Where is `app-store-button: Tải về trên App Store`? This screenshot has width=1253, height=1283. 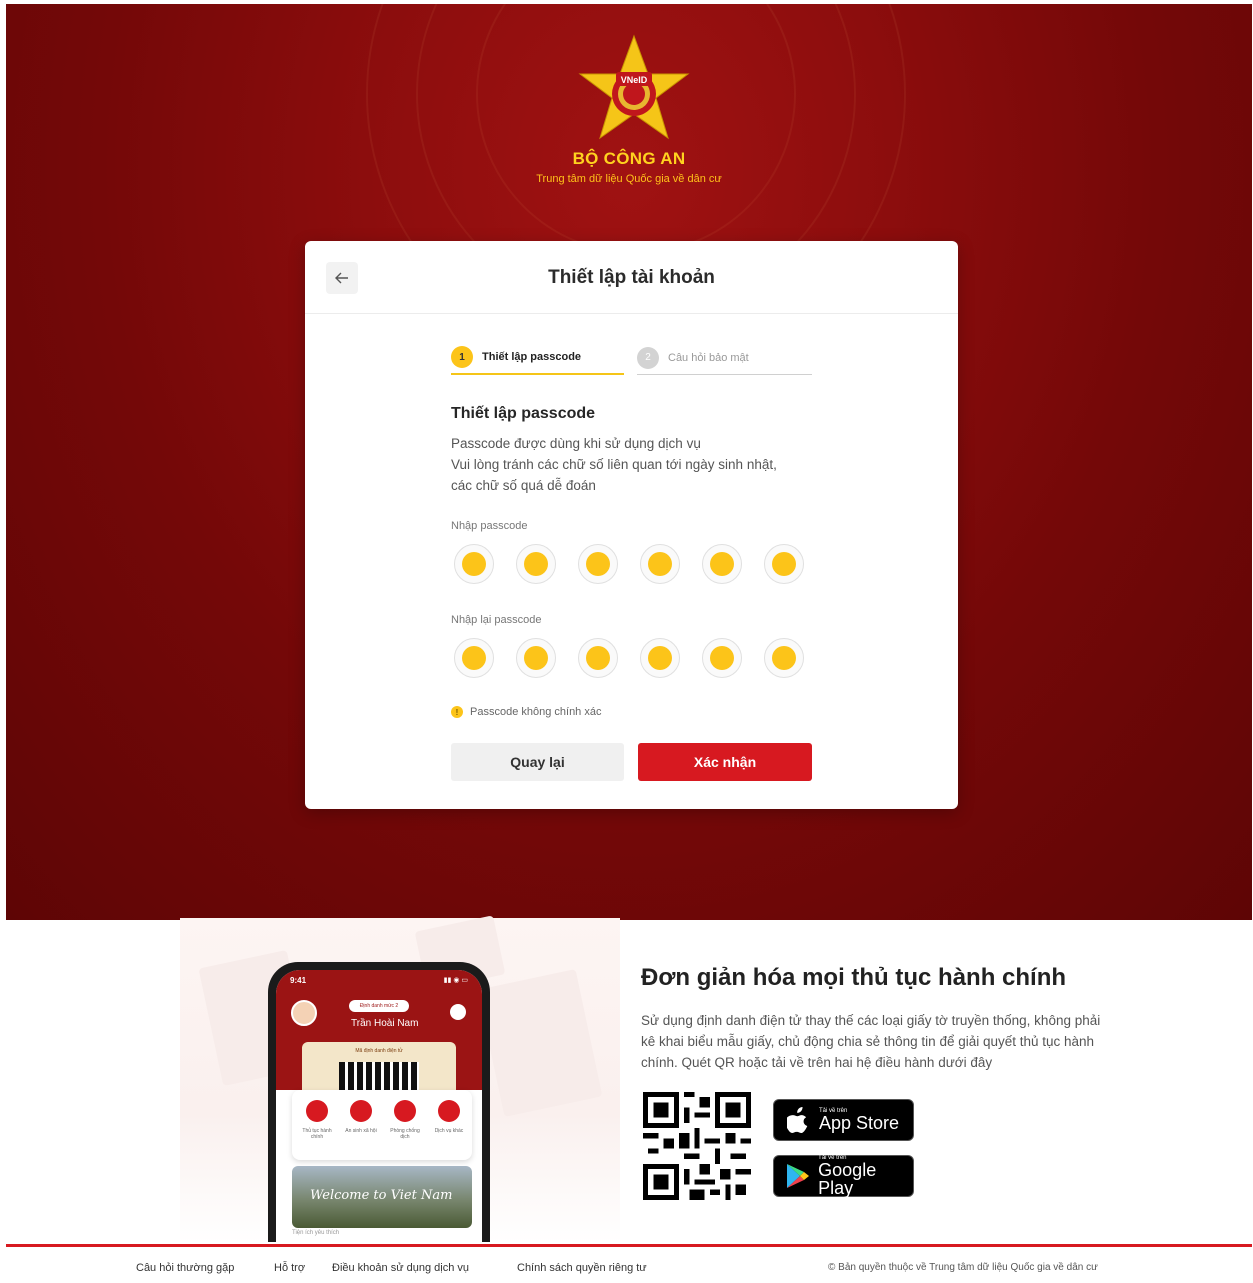
app-store-button: Tải về trên App Store is located at coordinates (843, 1120).